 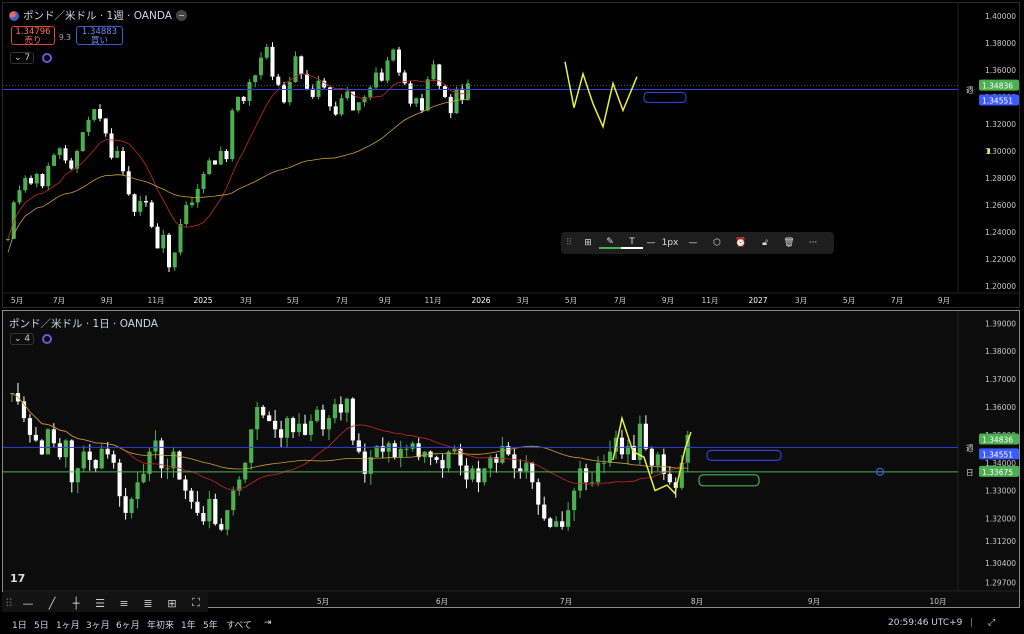 I want to click on rectangle-tool-icon: ⛶, so click(x=196, y=603).